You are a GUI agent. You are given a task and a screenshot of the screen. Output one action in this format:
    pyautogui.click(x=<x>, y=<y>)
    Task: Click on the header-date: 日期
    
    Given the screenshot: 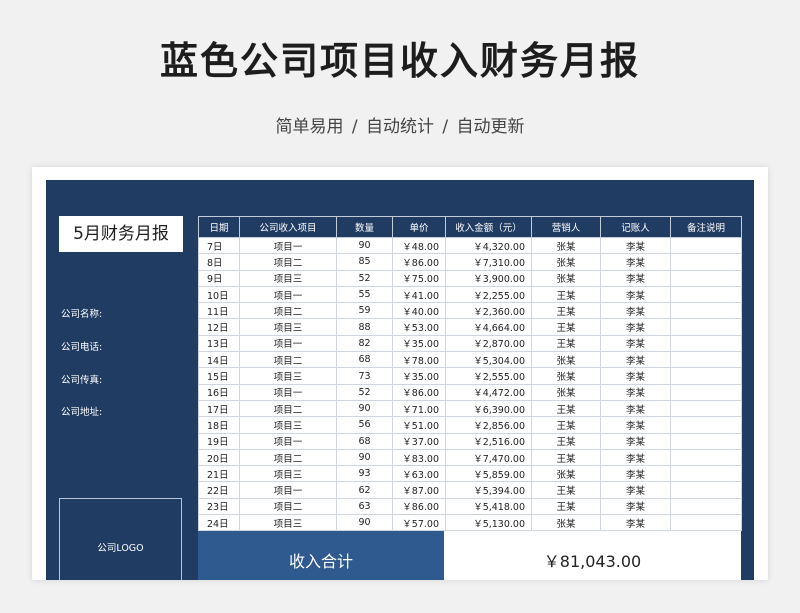 What is the action you would take?
    pyautogui.click(x=219, y=227)
    